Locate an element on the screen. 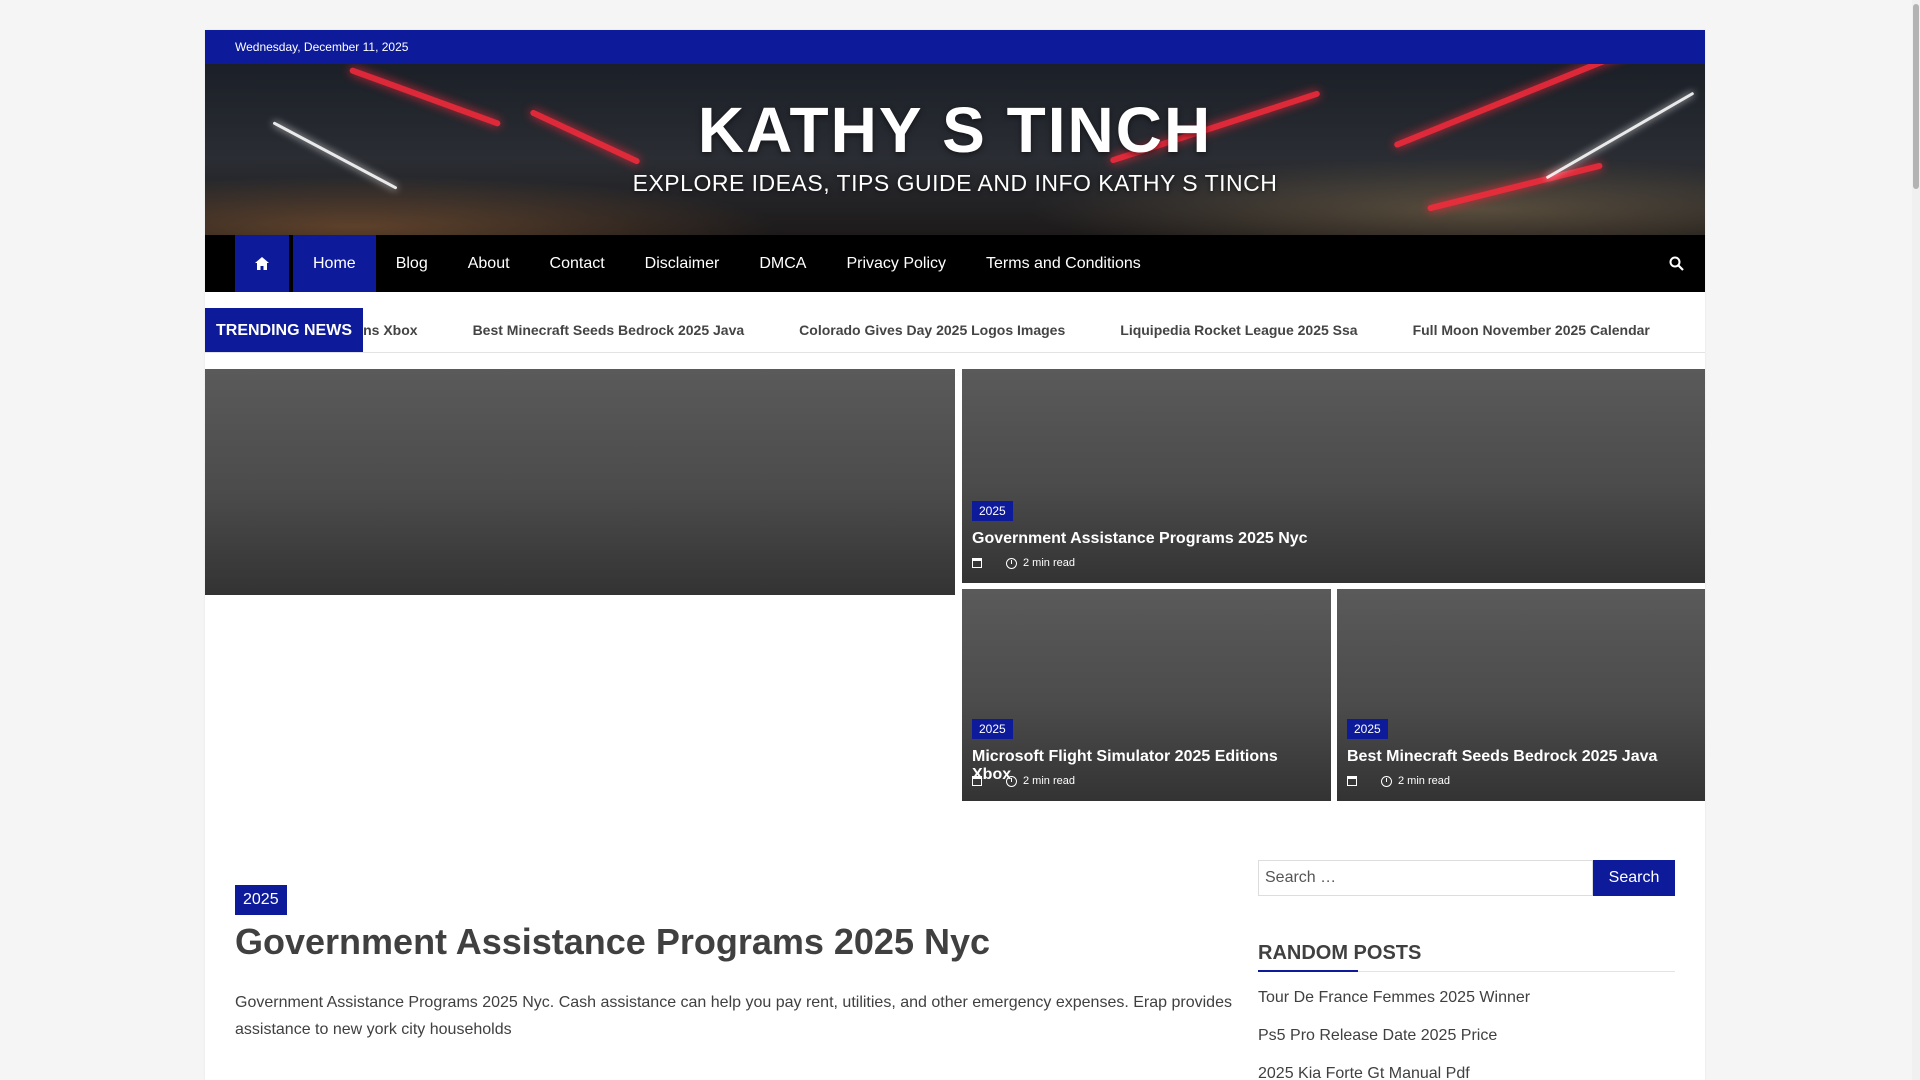 The width and height of the screenshot is (1920, 1080). site-title: KATHY S TINCH is located at coordinates (955, 130).